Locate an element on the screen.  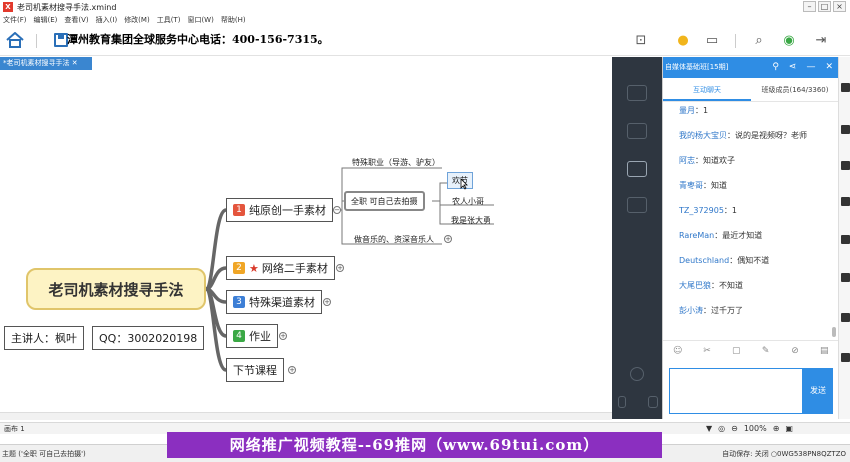
chat-message: Deutschland：偶知不道 is located at coordinates (724, 260).